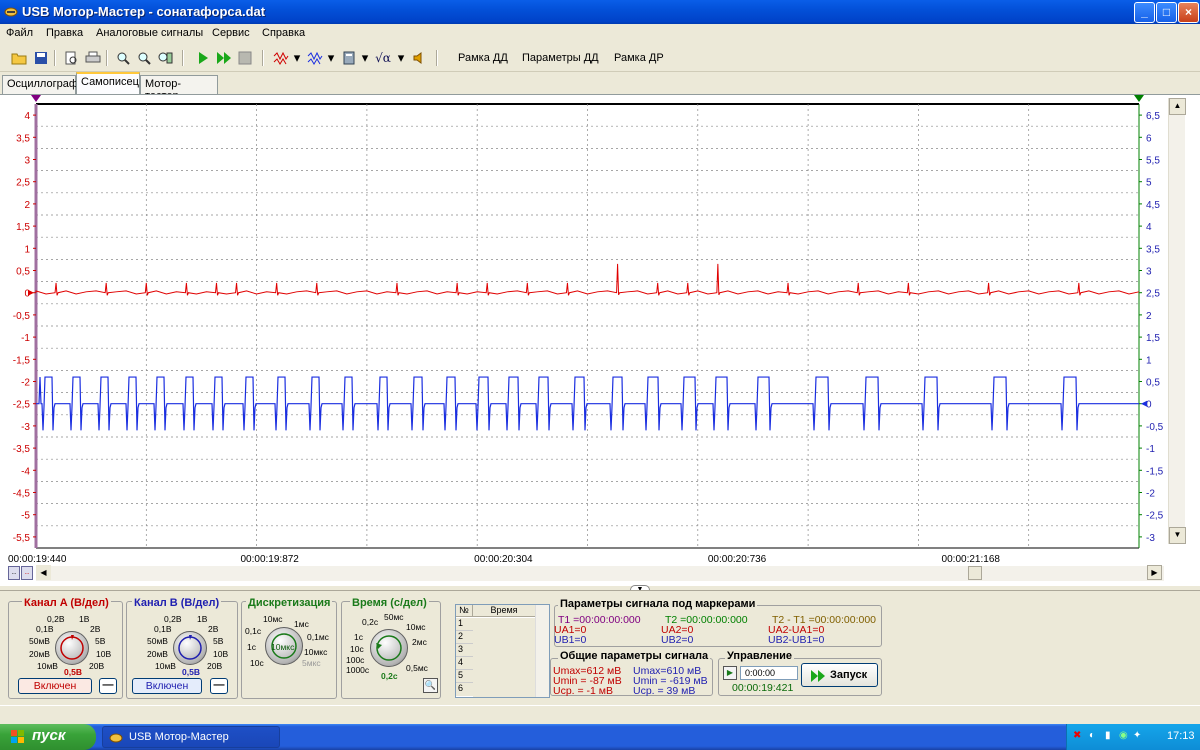  What do you see at coordinates (149, 33) in the screenshot?
I see `menu-analog-signals: Аналоговые сигналы` at bounding box center [149, 33].